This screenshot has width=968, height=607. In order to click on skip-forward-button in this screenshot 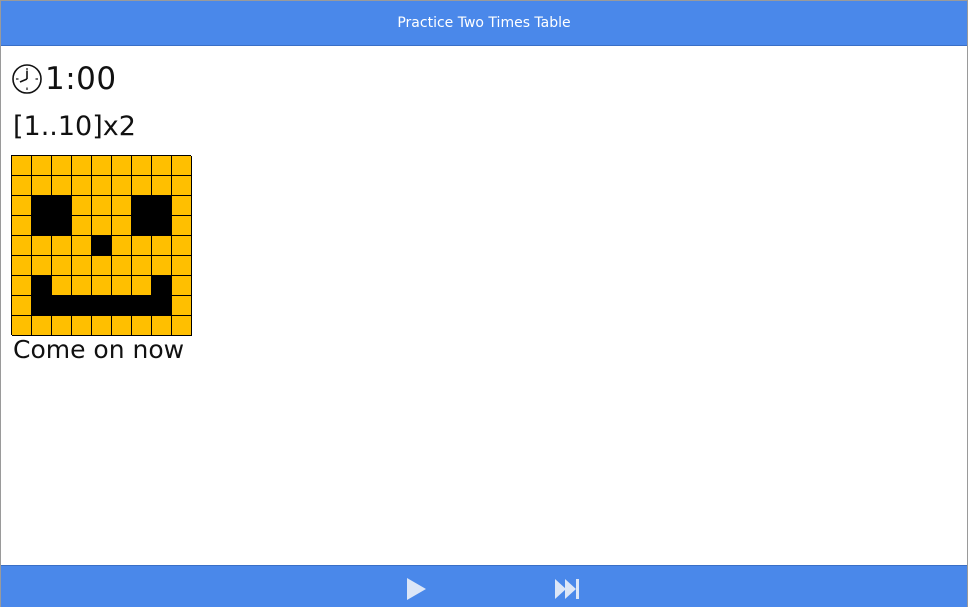, I will do `click(567, 589)`.